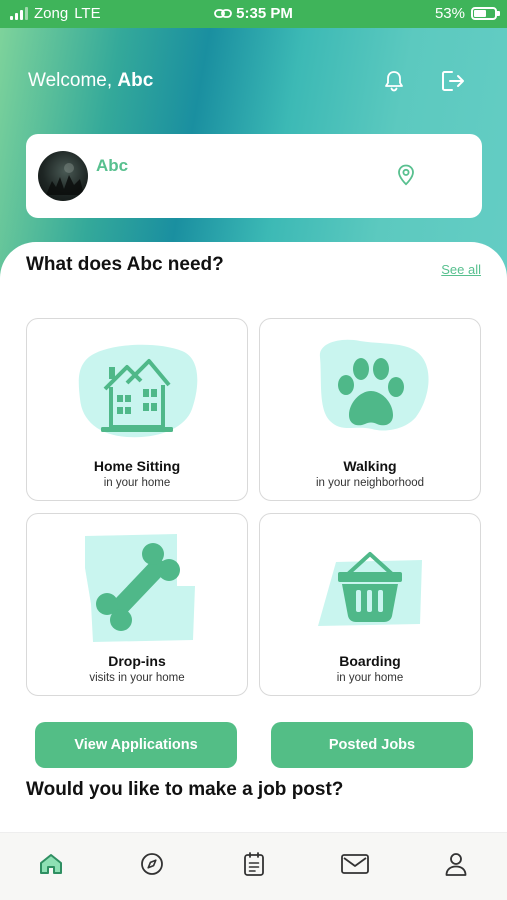 This screenshot has width=507, height=900. I want to click on paw-icon, so click(374, 385).